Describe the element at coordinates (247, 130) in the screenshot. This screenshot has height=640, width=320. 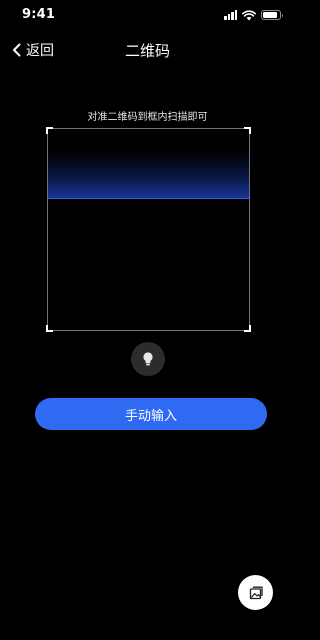
I see `frame-corner-top-right` at that location.